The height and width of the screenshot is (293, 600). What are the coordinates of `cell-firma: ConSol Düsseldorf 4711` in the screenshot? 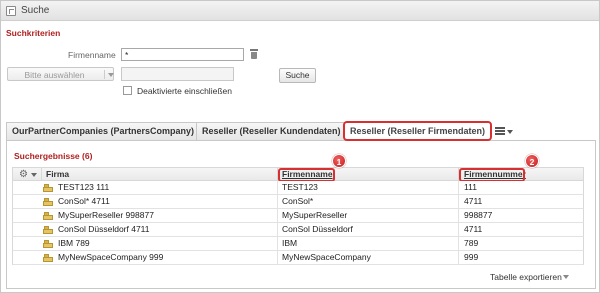 It's located at (104, 229).